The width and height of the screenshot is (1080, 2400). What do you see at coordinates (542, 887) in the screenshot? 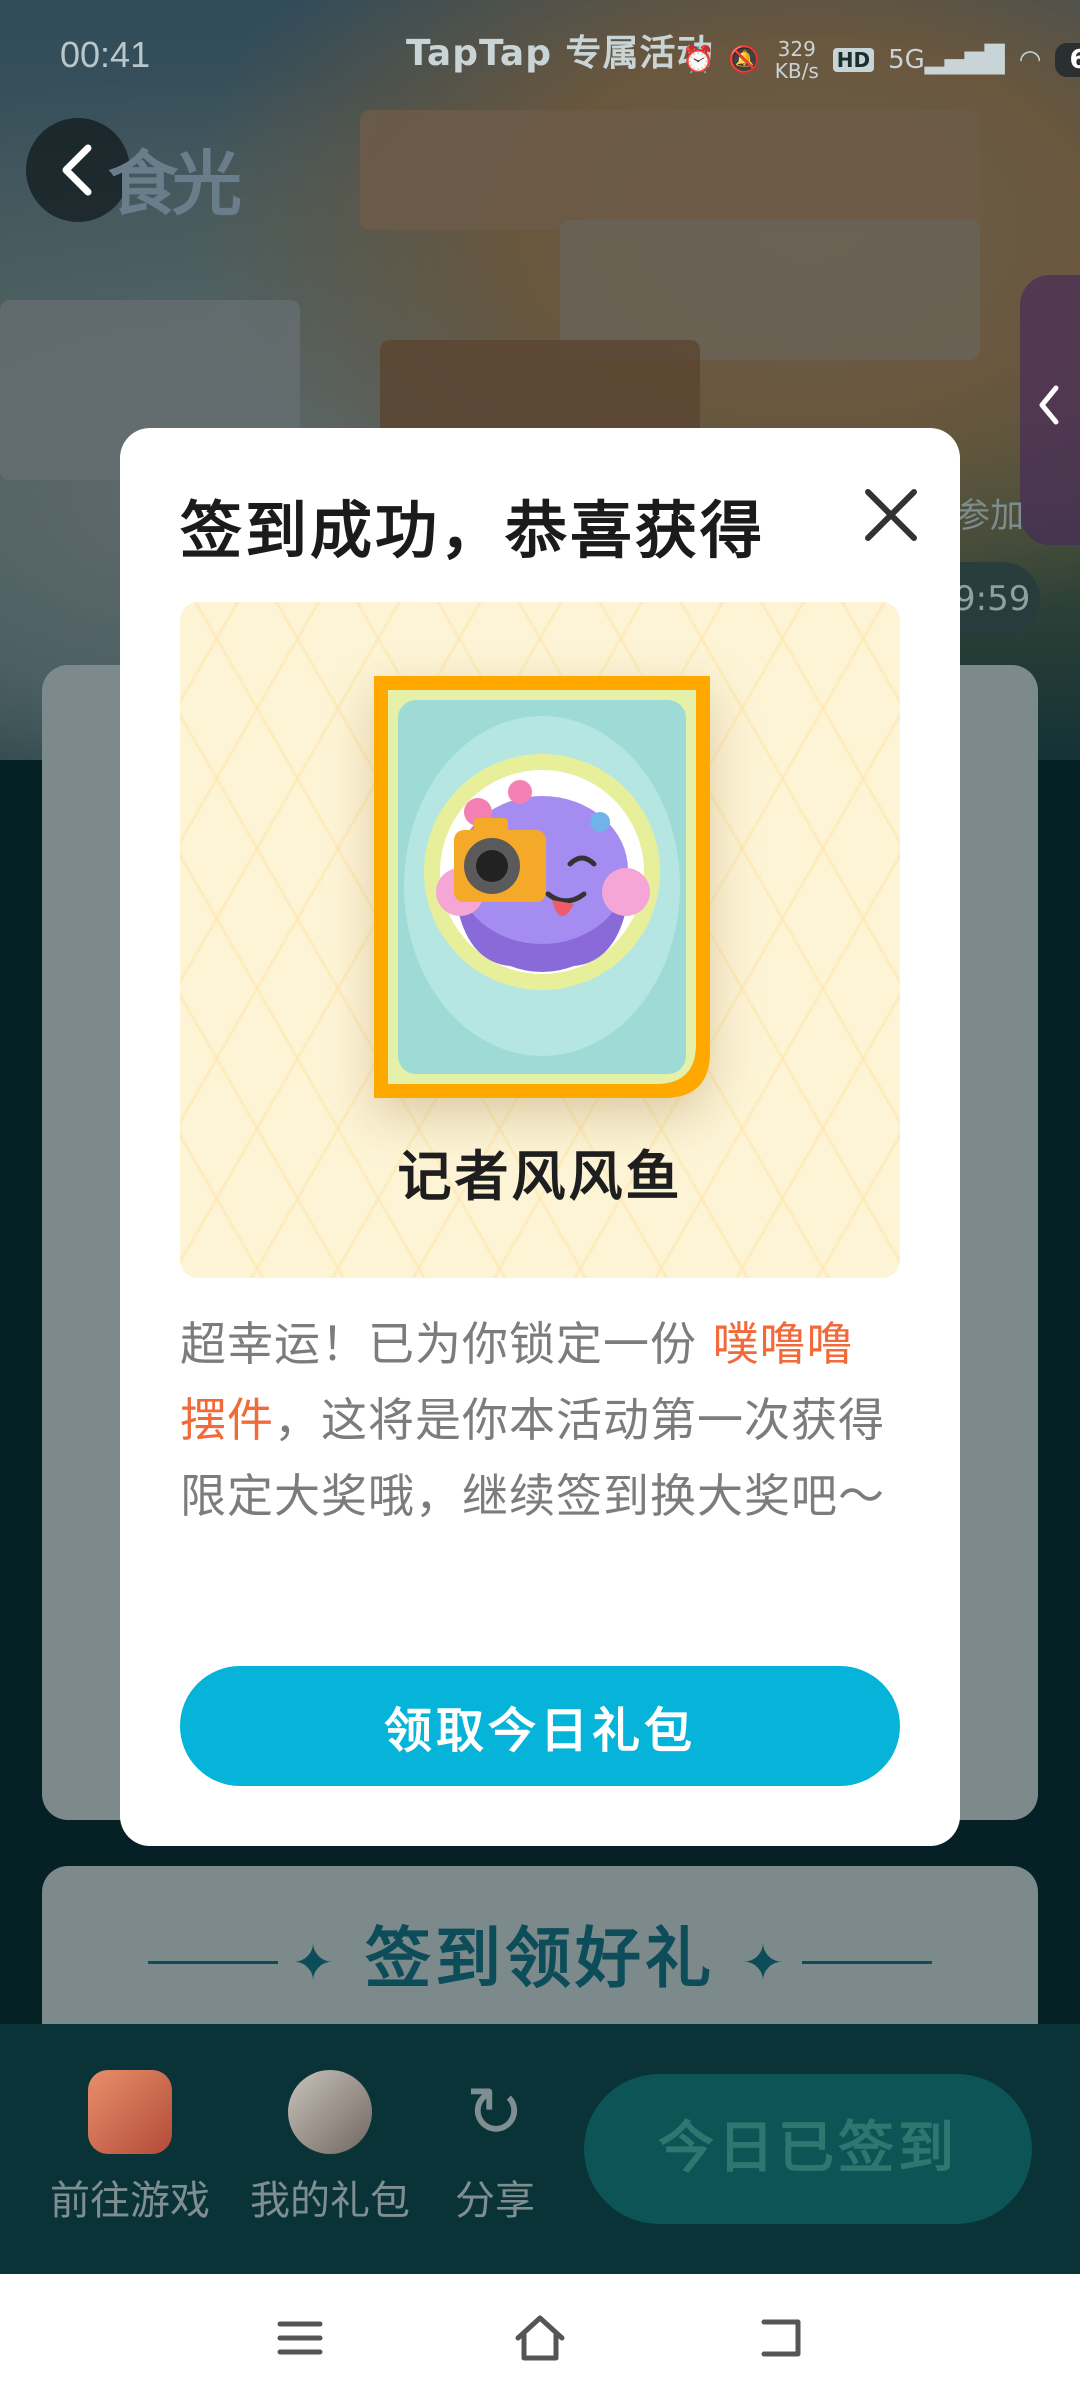
I see `prize-card-image` at bounding box center [542, 887].